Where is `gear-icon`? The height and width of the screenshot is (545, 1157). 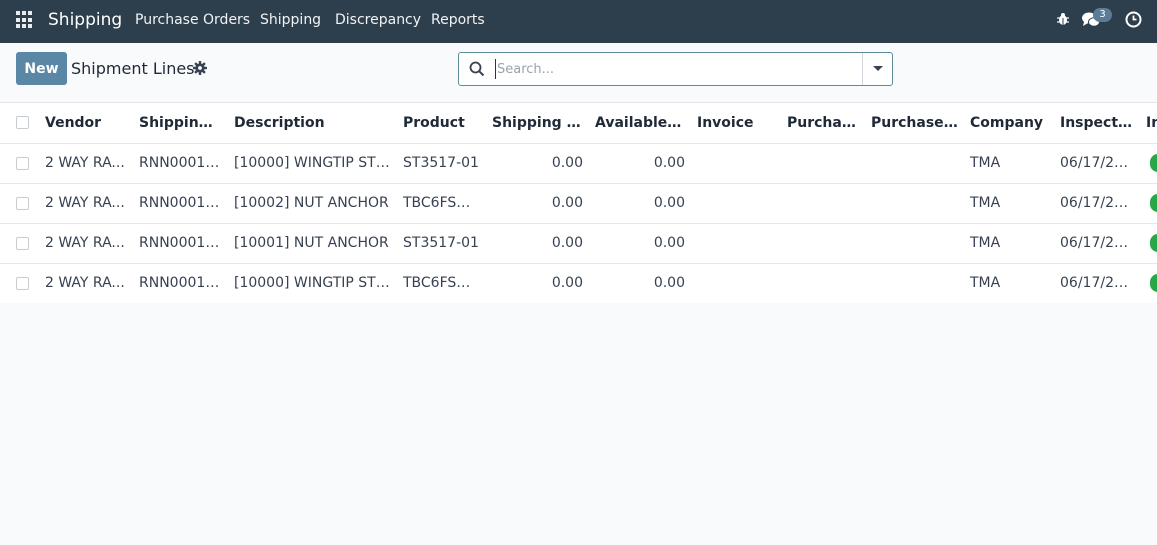
gear-icon is located at coordinates (200, 68).